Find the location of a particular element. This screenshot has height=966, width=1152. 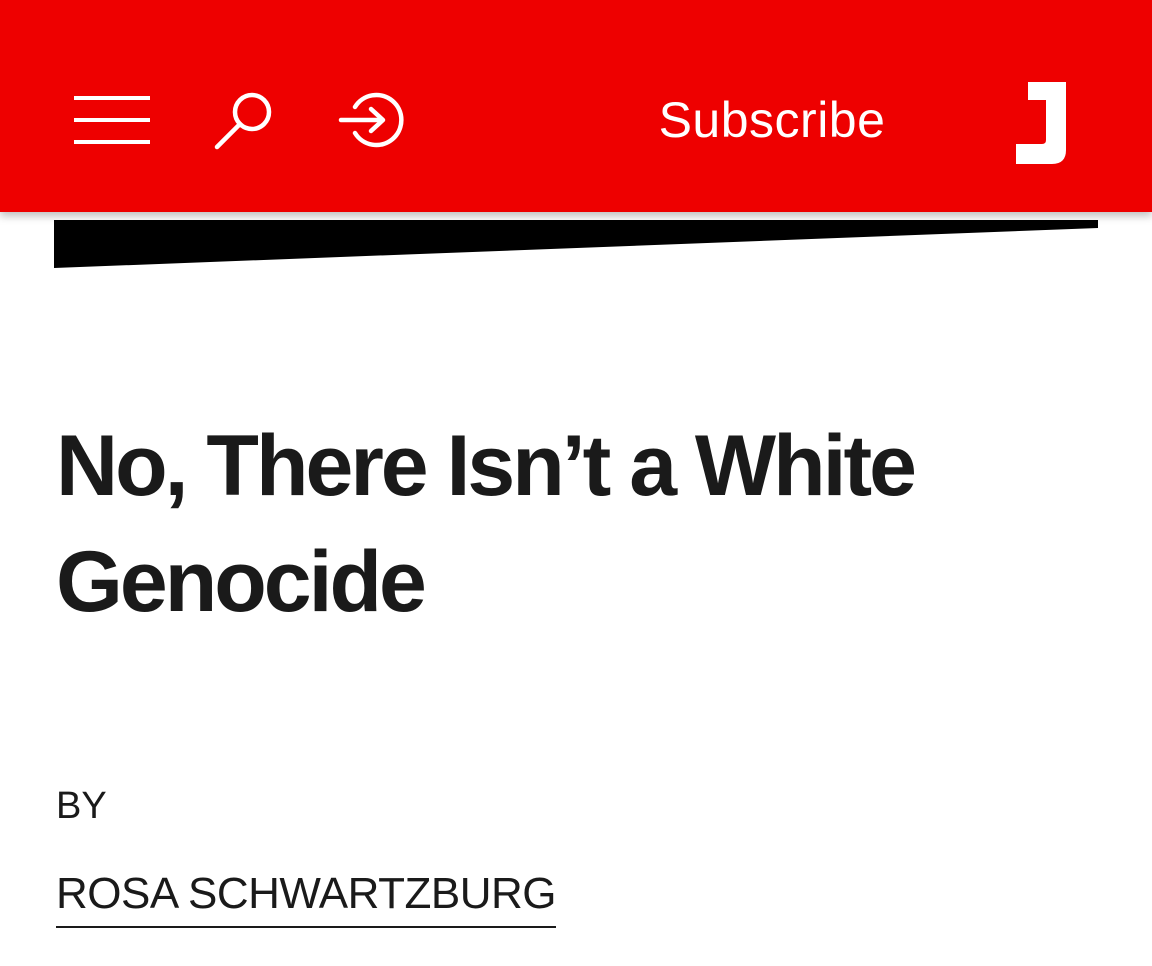

subscribe-button: Subscribe is located at coordinates (772, 120).